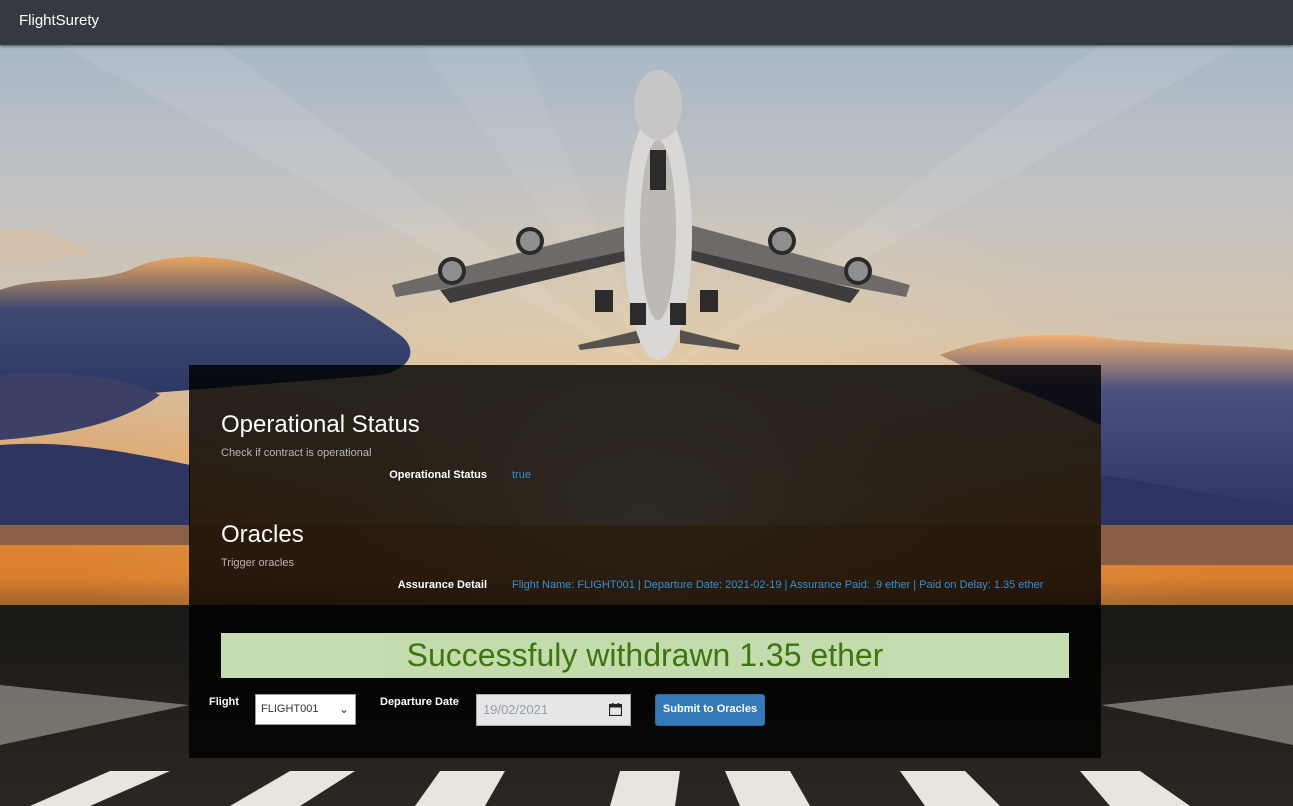  I want to click on departure-date-input: 19/02/2021, so click(553, 710).